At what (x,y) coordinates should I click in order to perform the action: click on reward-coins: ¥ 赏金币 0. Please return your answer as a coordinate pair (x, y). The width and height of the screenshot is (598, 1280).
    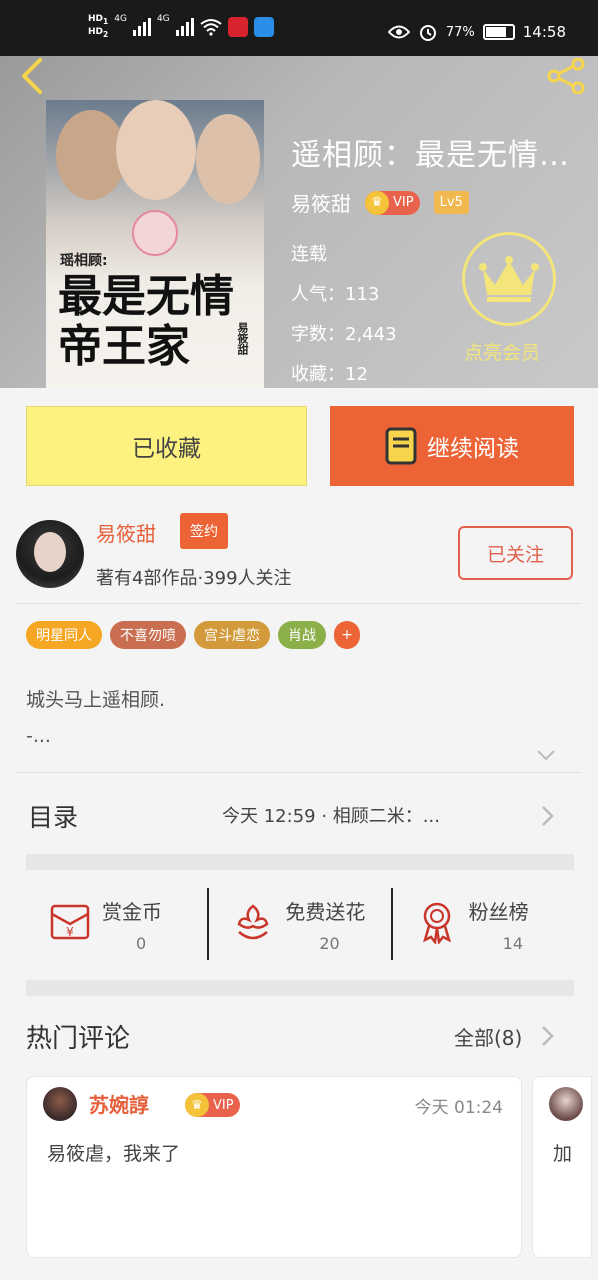
    Looking at the image, I should click on (116, 925).